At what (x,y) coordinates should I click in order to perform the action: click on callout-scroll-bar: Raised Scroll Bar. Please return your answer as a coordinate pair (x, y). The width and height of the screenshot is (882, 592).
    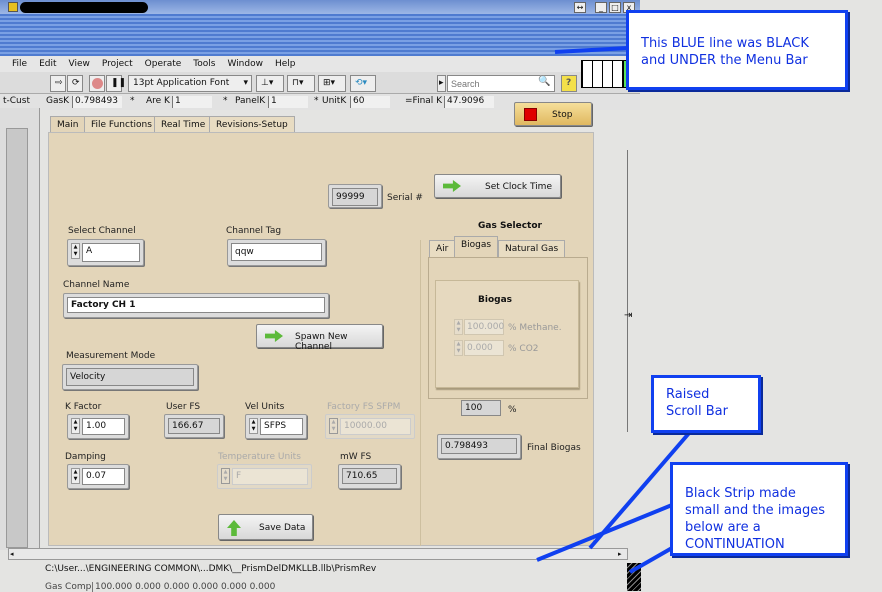
    Looking at the image, I should click on (706, 404).